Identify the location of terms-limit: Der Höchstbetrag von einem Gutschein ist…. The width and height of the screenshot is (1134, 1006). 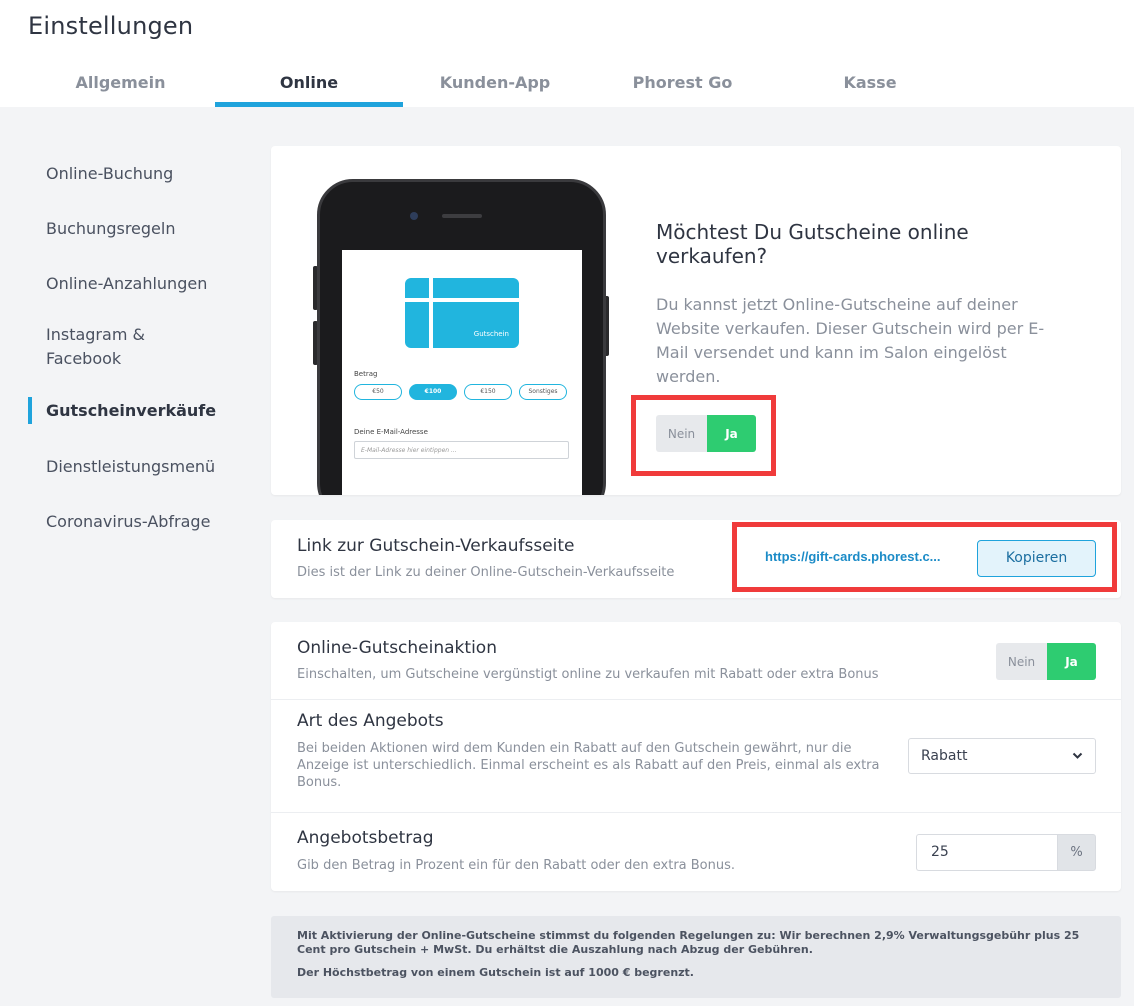
(495, 972).